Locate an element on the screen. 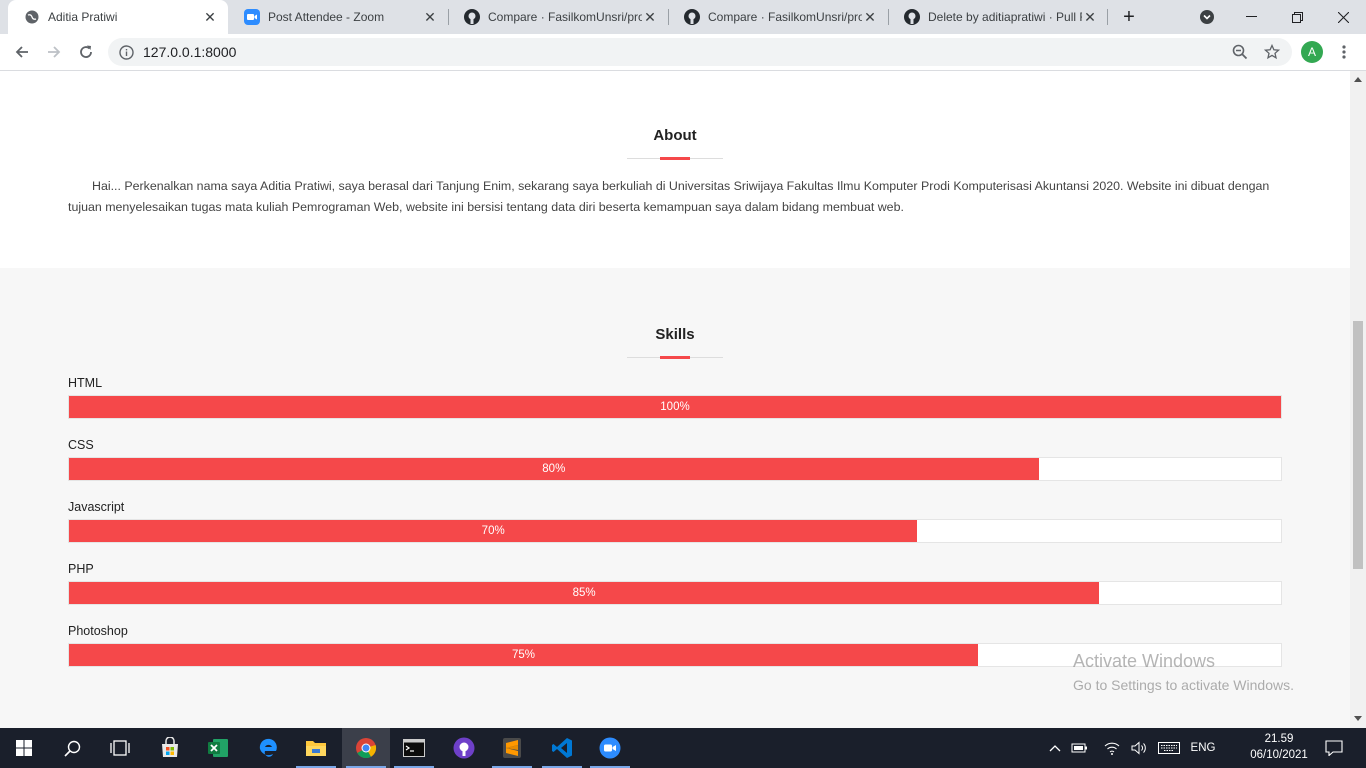  profile-avatar: A is located at coordinates (1312, 52).